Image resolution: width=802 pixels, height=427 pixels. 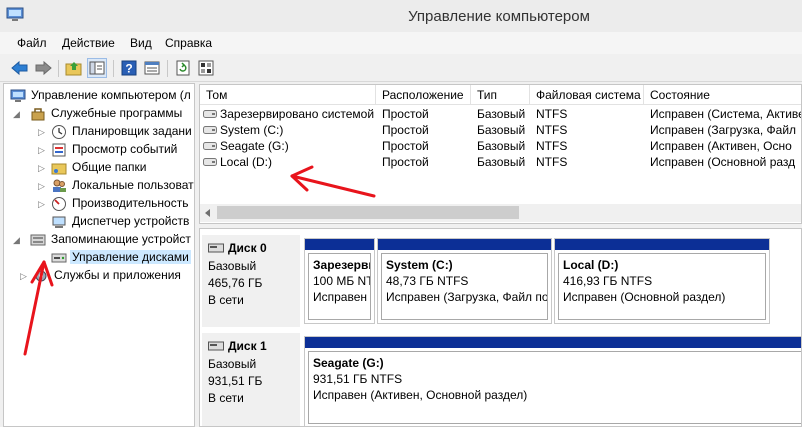 I want to click on help-button: ?, so click(x=129, y=68).